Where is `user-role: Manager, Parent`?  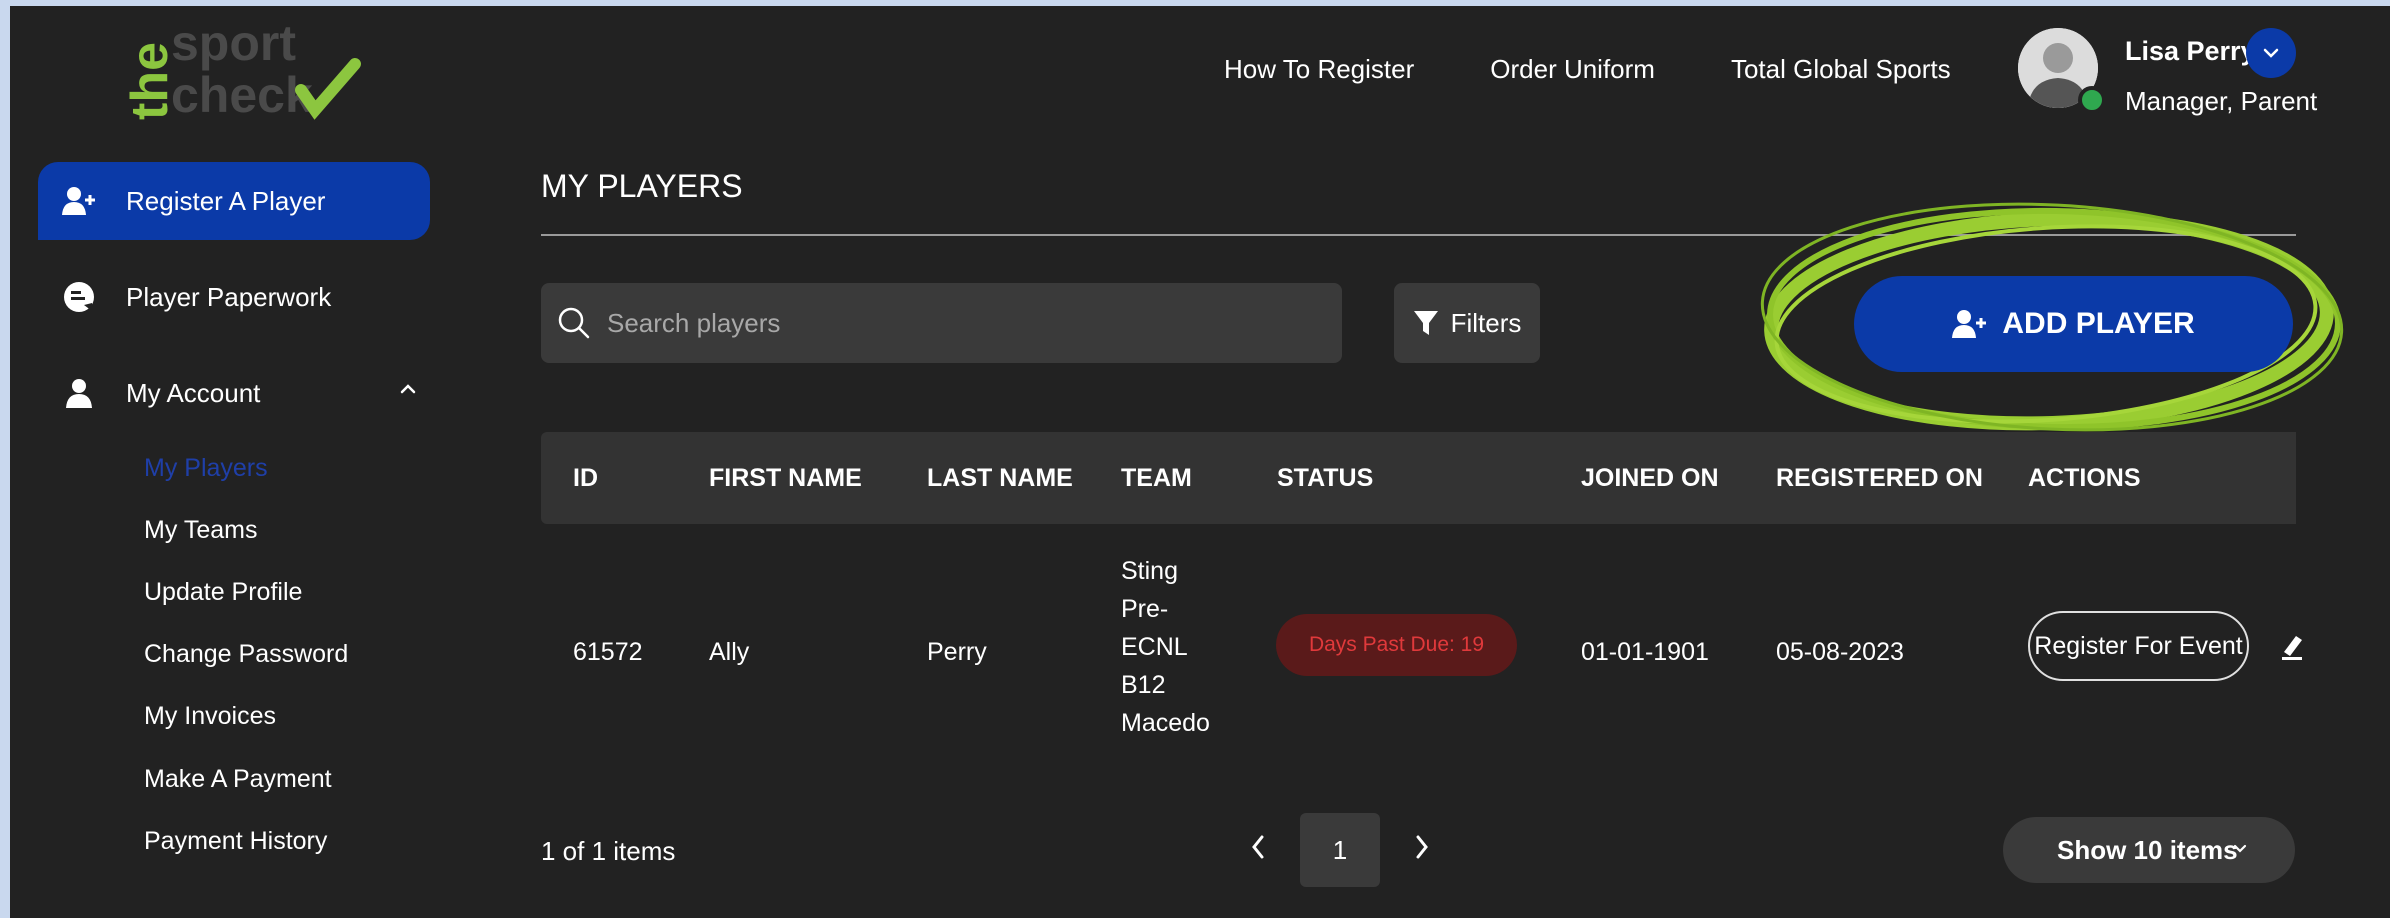
user-role: Manager, Parent is located at coordinates (2221, 101).